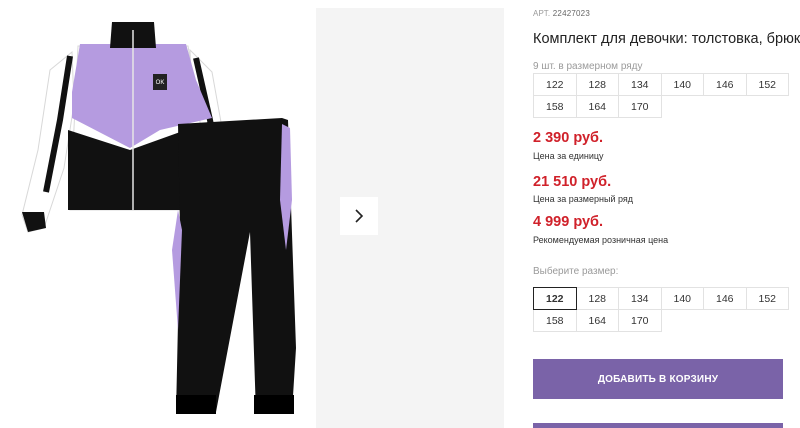 The height and width of the screenshot is (428, 800). What do you see at coordinates (583, 199) in the screenshot?
I see `price-row-label: Цена за размерный ряд` at bounding box center [583, 199].